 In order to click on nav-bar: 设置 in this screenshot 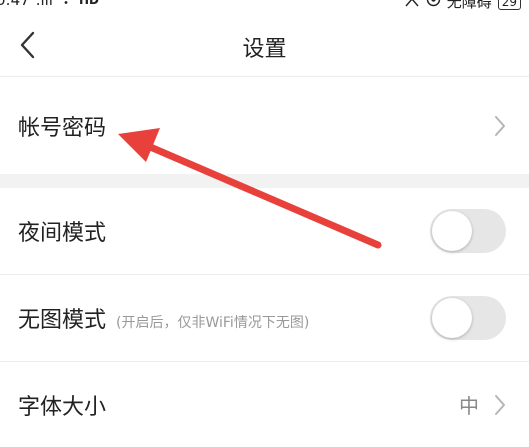, I will do `click(264, 45)`.